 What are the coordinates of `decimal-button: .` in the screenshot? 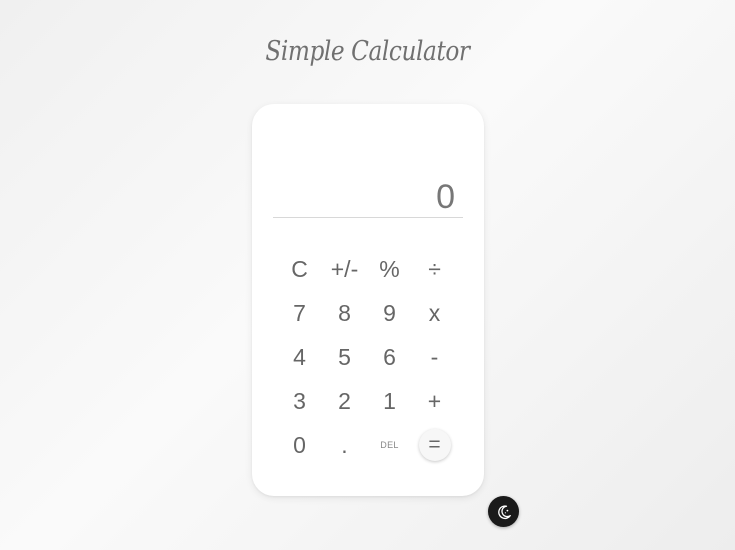 It's located at (344, 445).